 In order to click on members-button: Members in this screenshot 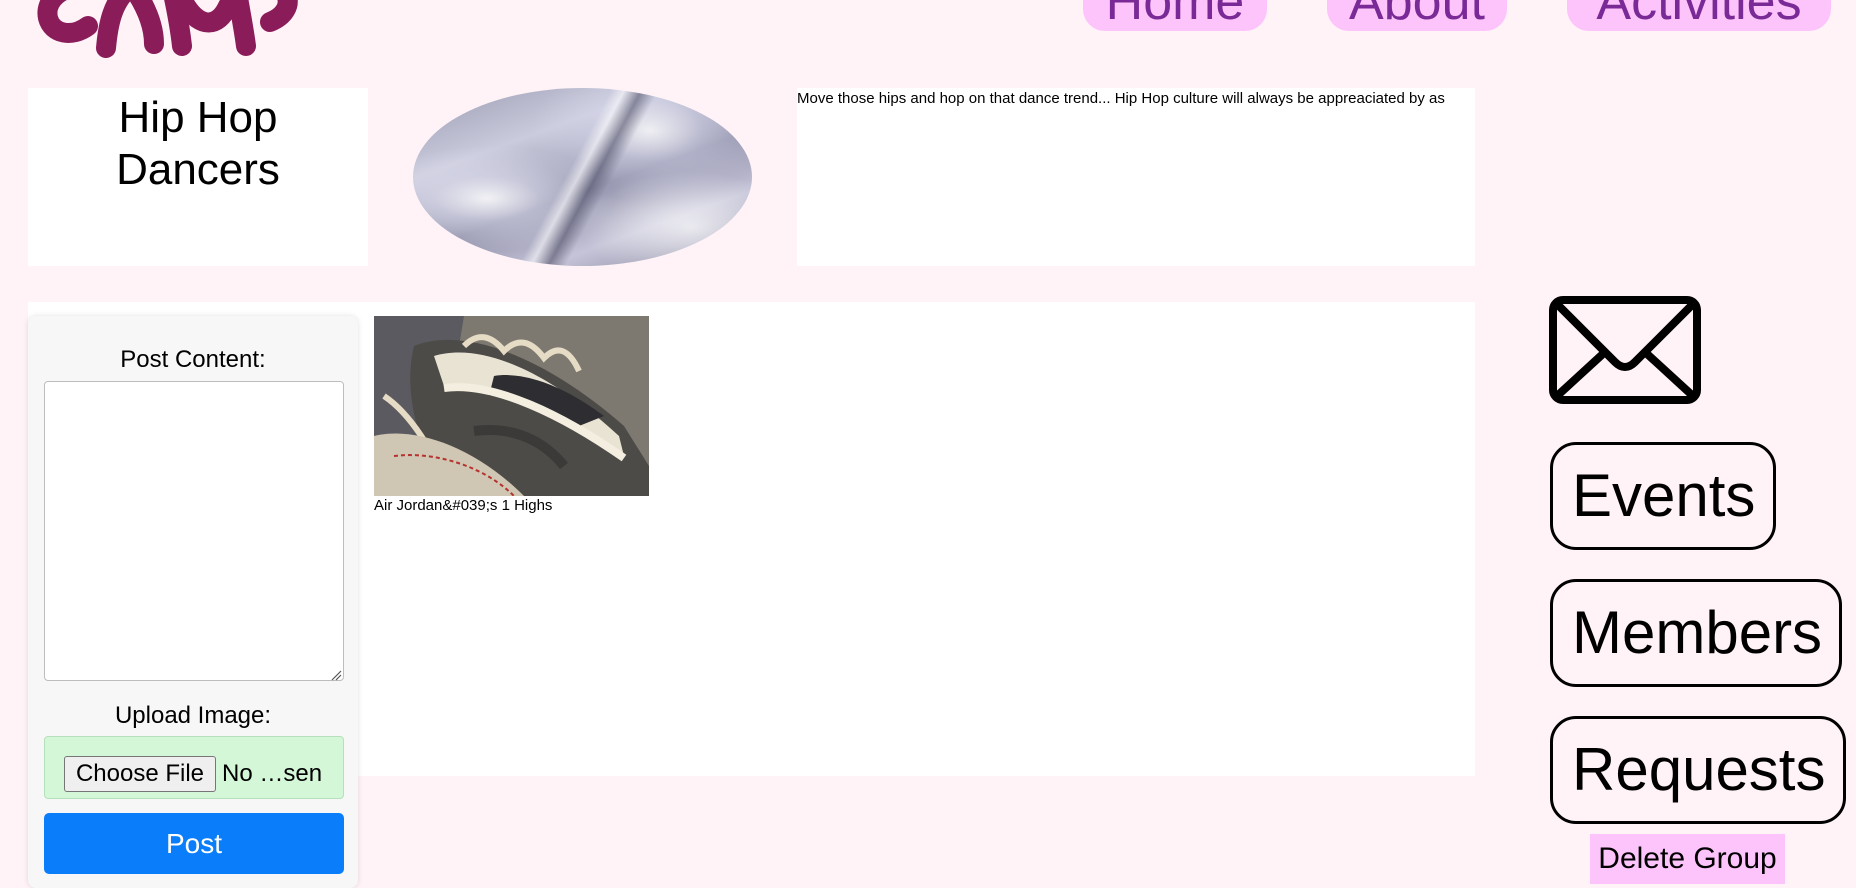, I will do `click(1696, 633)`.